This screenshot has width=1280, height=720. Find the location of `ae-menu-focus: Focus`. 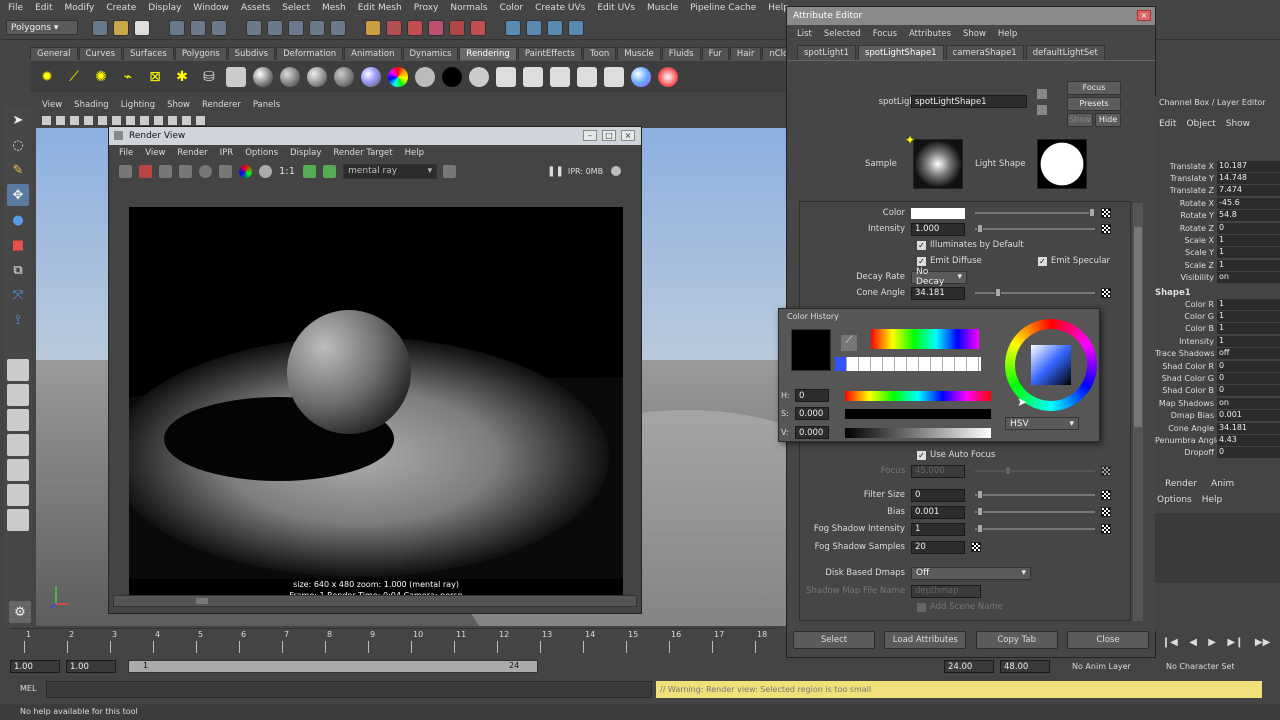

ae-menu-focus: Focus is located at coordinates (885, 34).